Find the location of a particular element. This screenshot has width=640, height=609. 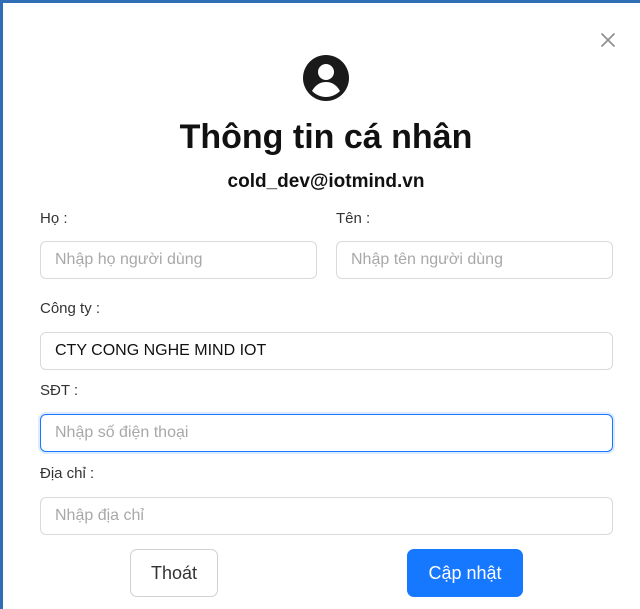

company-input is located at coordinates (326, 351).